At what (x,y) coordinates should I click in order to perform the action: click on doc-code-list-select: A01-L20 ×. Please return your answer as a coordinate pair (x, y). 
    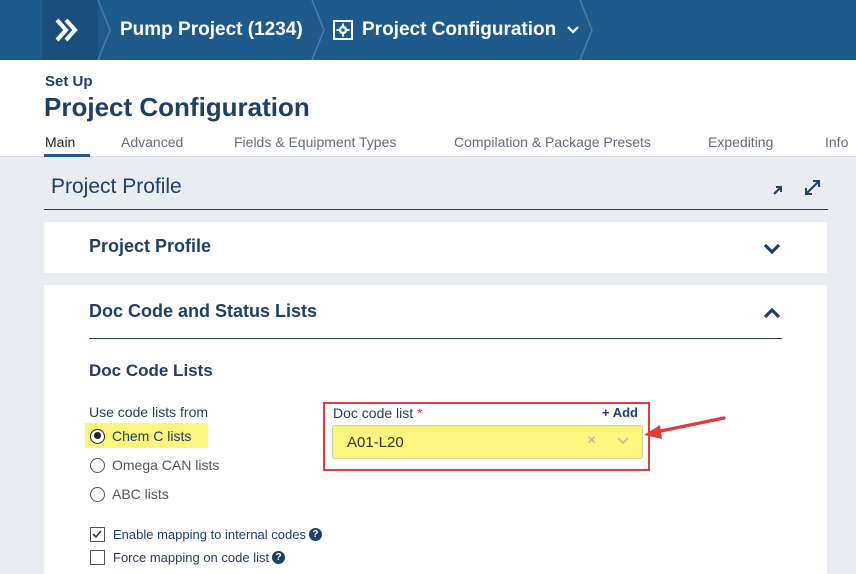
    Looking at the image, I should click on (487, 442).